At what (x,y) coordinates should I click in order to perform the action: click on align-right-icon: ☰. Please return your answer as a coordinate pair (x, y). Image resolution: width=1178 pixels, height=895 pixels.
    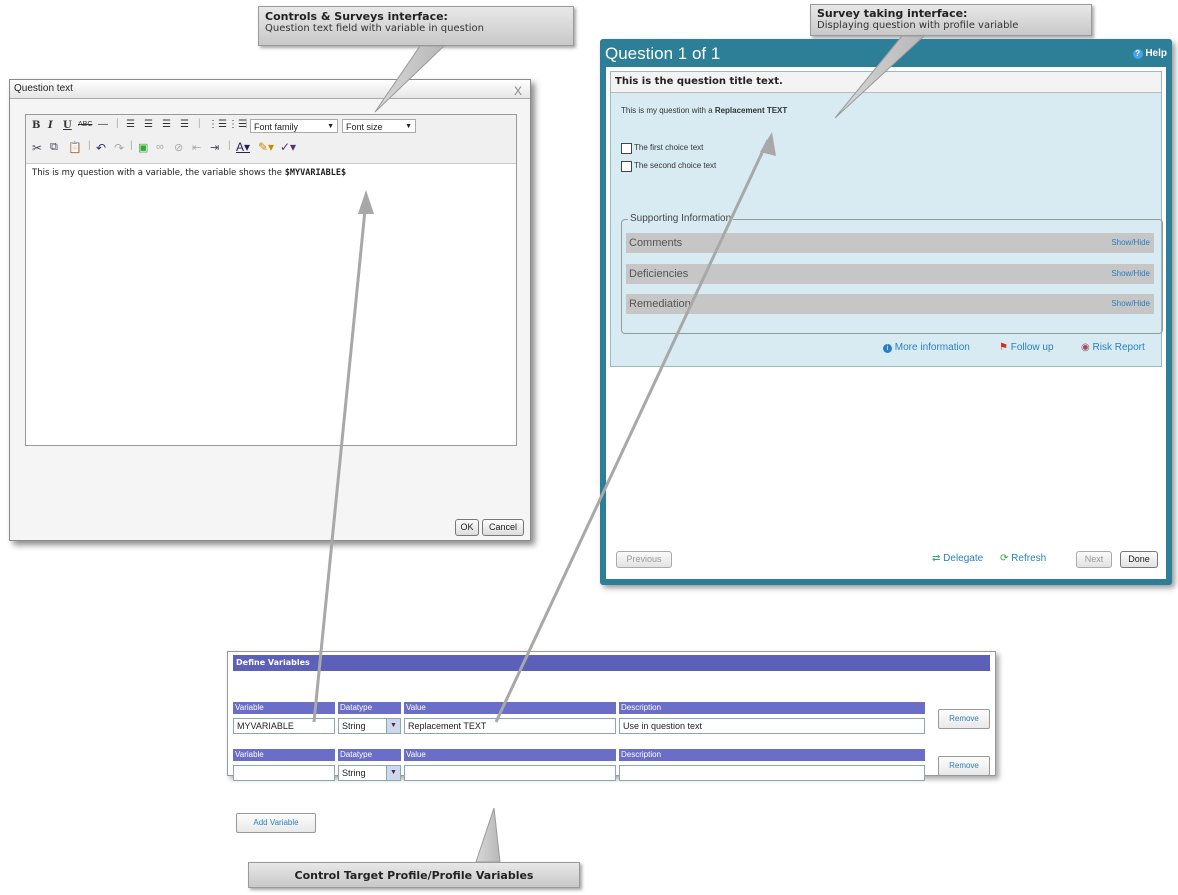
    Looking at the image, I should click on (166, 124).